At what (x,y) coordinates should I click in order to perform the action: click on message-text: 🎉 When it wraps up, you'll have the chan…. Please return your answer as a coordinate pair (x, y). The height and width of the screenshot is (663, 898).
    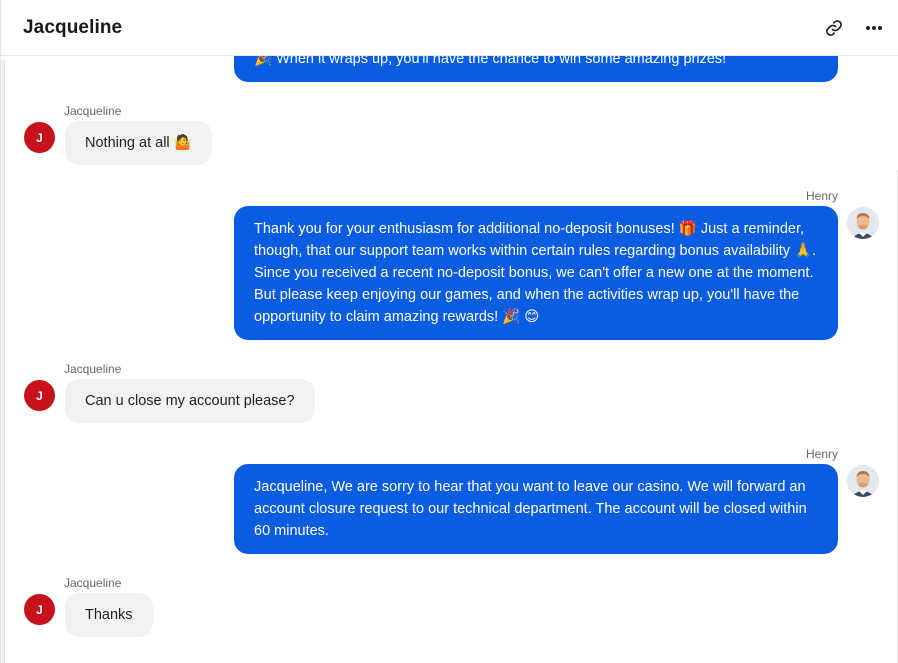
    Looking at the image, I should click on (490, 61).